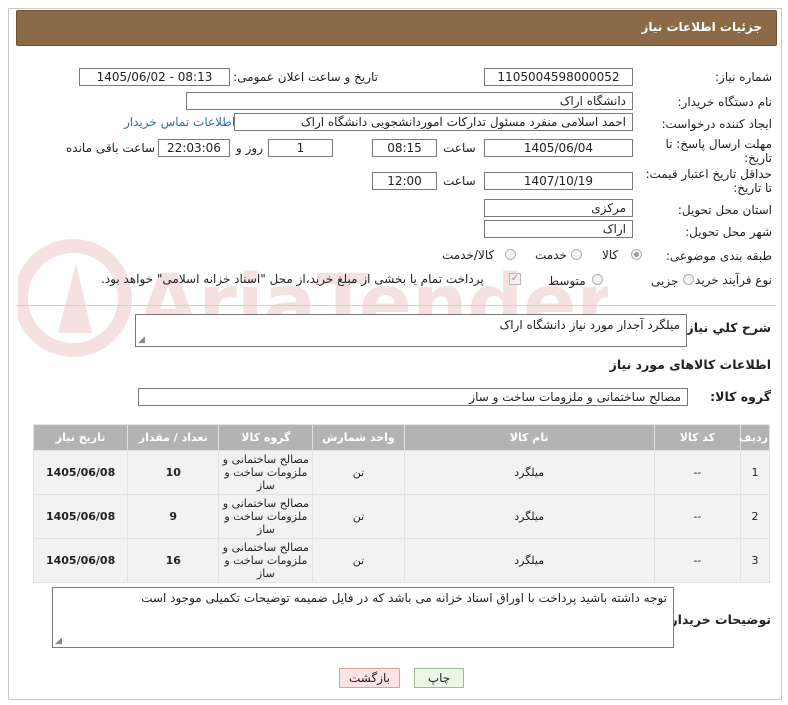 The height and width of the screenshot is (705, 788). What do you see at coordinates (515, 279) in the screenshot?
I see `treasury-payment-checkbox: ✓` at bounding box center [515, 279].